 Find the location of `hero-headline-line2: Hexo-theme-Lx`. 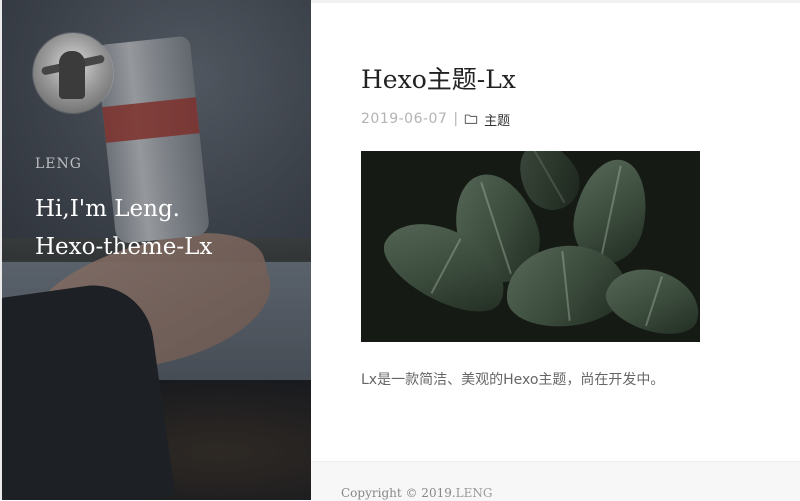

hero-headline-line2: Hexo-theme-Lx is located at coordinates (124, 247).